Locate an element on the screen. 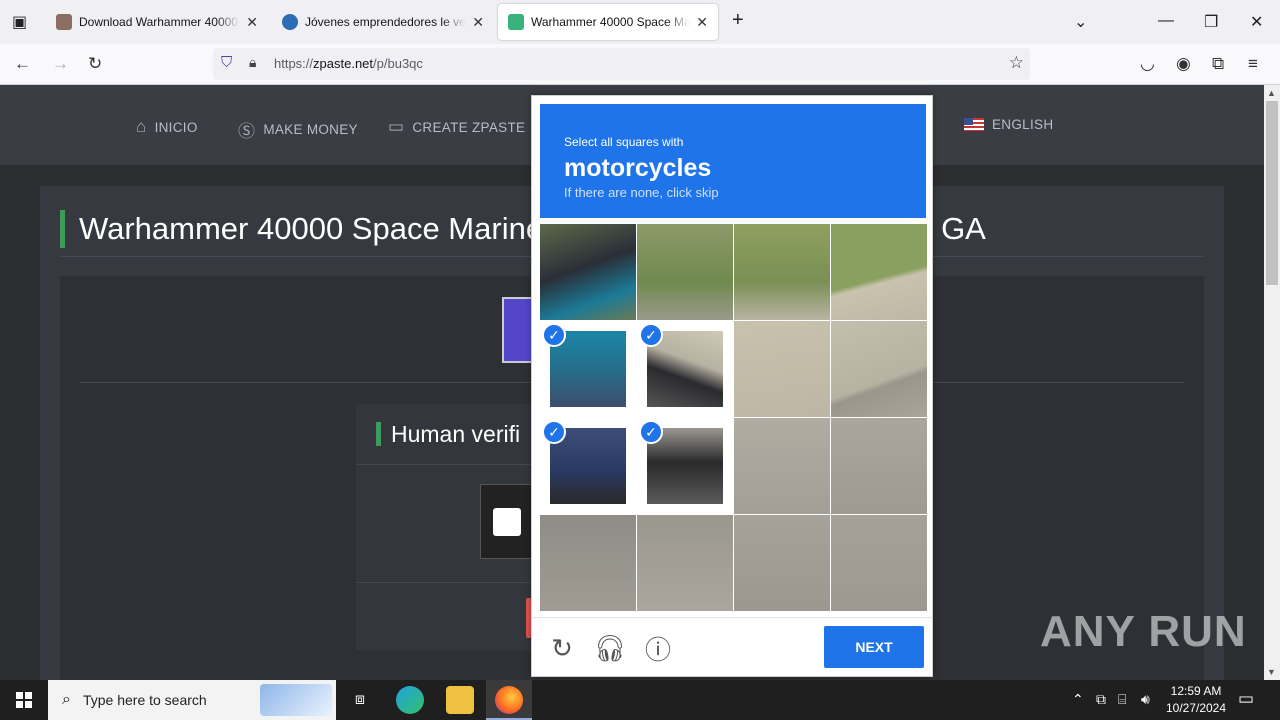 The width and height of the screenshot is (1280, 720). lock-icon: 🔒︎ is located at coordinates (252, 62).